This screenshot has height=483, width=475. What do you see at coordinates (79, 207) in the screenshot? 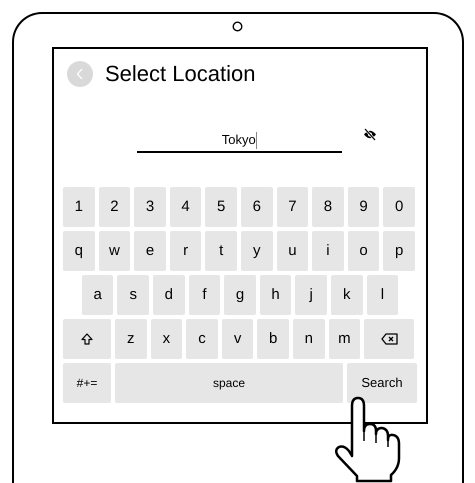
I see `key: 1` at bounding box center [79, 207].